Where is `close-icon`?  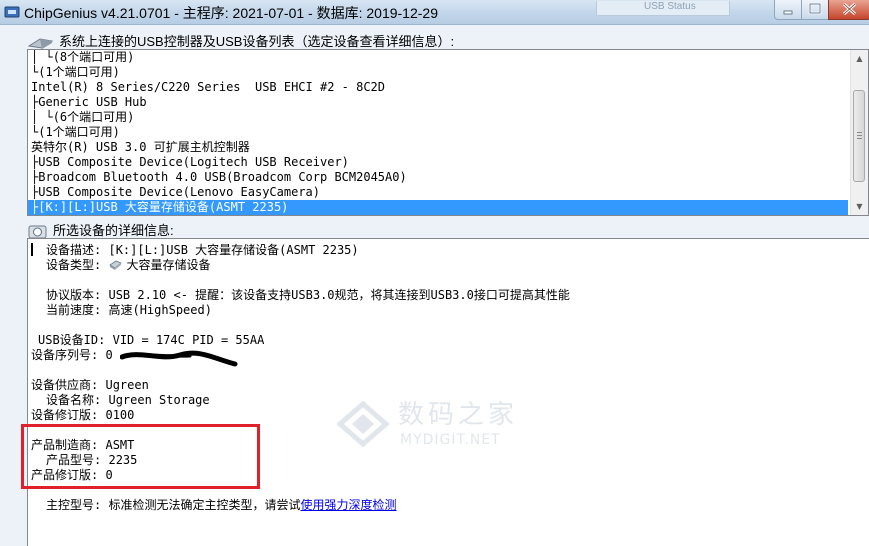 close-icon is located at coordinates (849, 9).